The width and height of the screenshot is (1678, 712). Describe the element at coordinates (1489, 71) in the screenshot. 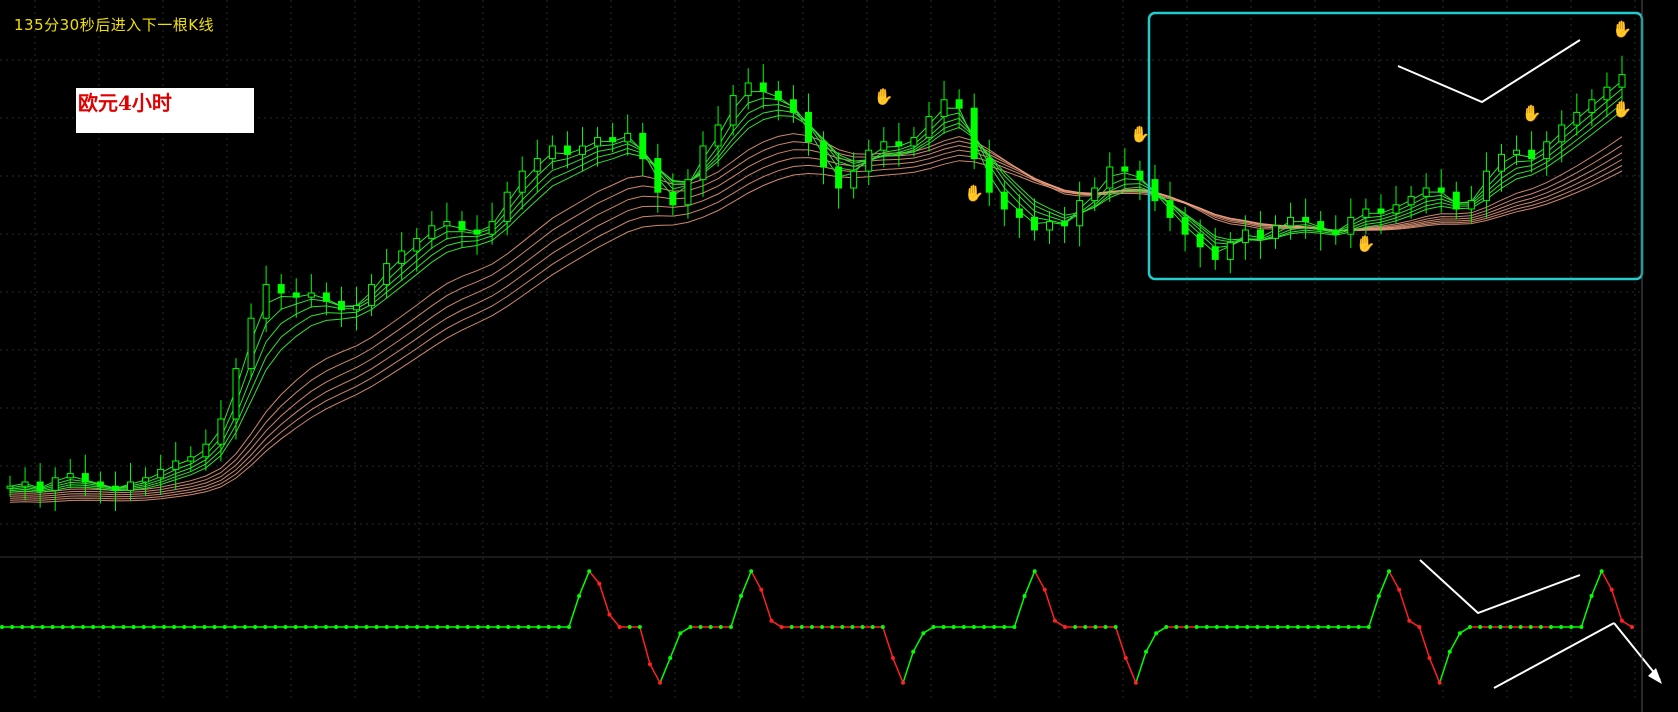

I see `annotation-v-line` at that location.